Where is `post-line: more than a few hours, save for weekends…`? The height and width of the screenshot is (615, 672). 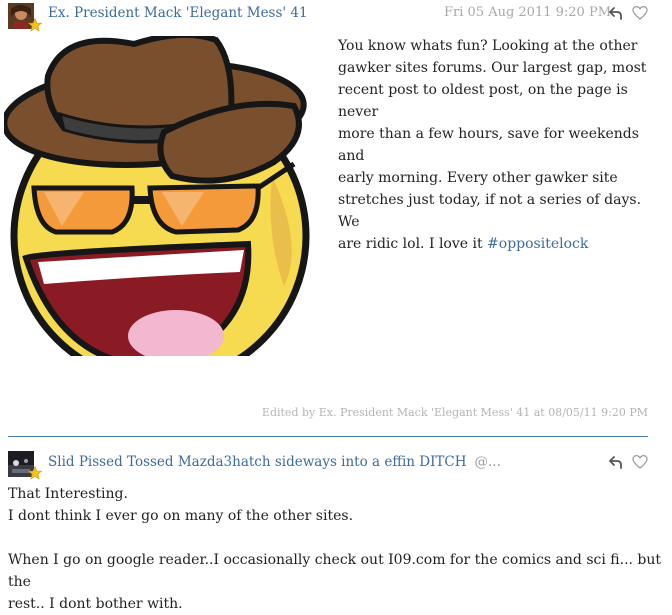
post-line: more than a few hours, save for weekends… is located at coordinates (488, 145).